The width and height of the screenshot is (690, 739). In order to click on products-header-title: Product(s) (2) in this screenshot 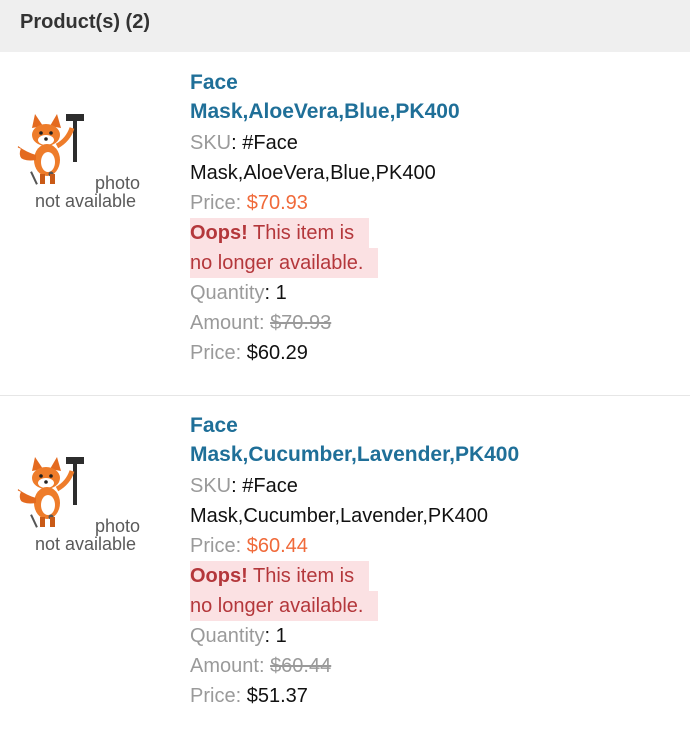, I will do `click(85, 21)`.